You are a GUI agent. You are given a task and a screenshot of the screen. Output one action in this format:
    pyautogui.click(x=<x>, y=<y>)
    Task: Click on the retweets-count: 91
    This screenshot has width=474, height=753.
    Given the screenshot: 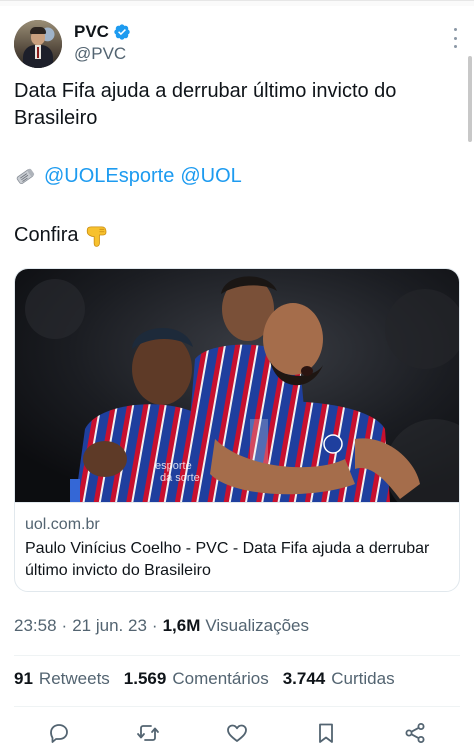 What is the action you would take?
    pyautogui.click(x=23, y=678)
    